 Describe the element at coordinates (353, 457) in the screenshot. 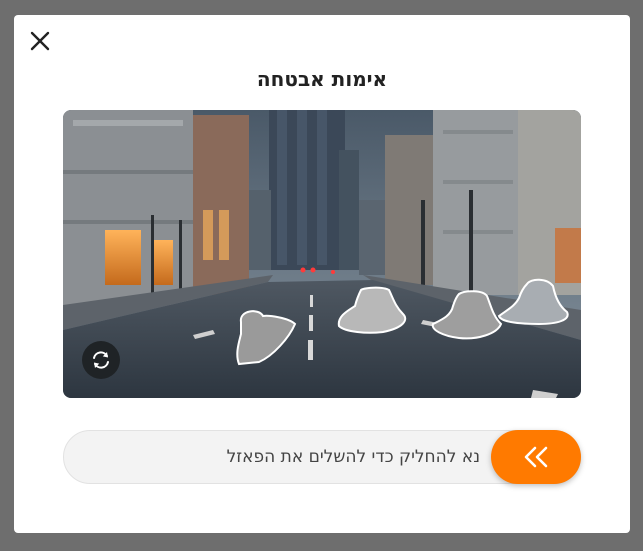

I see `slider-instruction: נא להחליק כדי להשלים את הפאזל` at that location.